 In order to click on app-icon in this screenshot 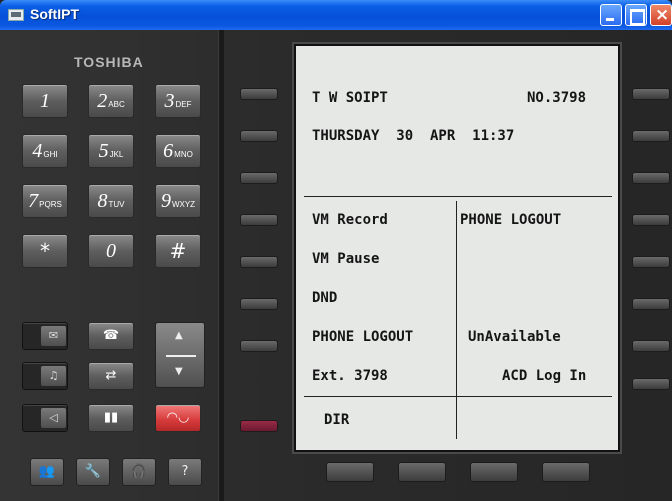, I will do `click(16, 15)`.